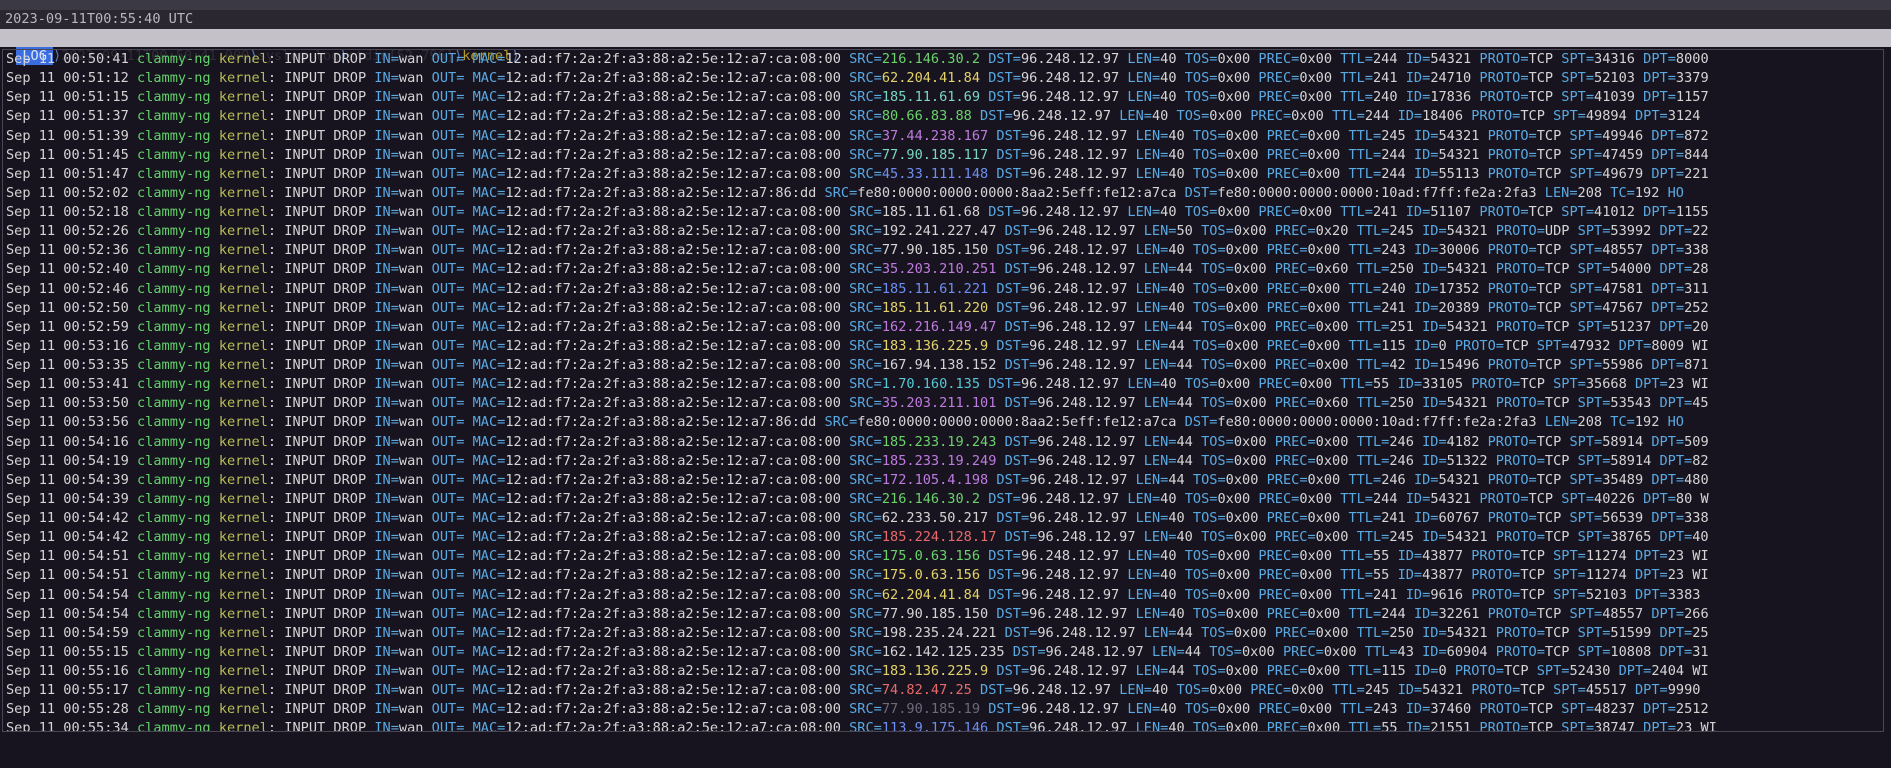 This screenshot has height=768, width=1891. What do you see at coordinates (67, 671) in the screenshot?
I see `log-timestamp: Sep 11 00:55:16` at bounding box center [67, 671].